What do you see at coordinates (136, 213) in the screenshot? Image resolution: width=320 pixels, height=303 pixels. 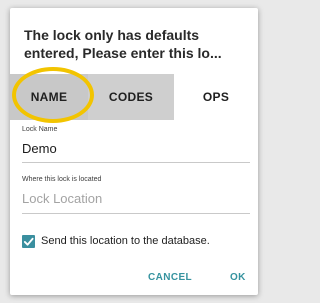 I see `location-underline` at bounding box center [136, 213].